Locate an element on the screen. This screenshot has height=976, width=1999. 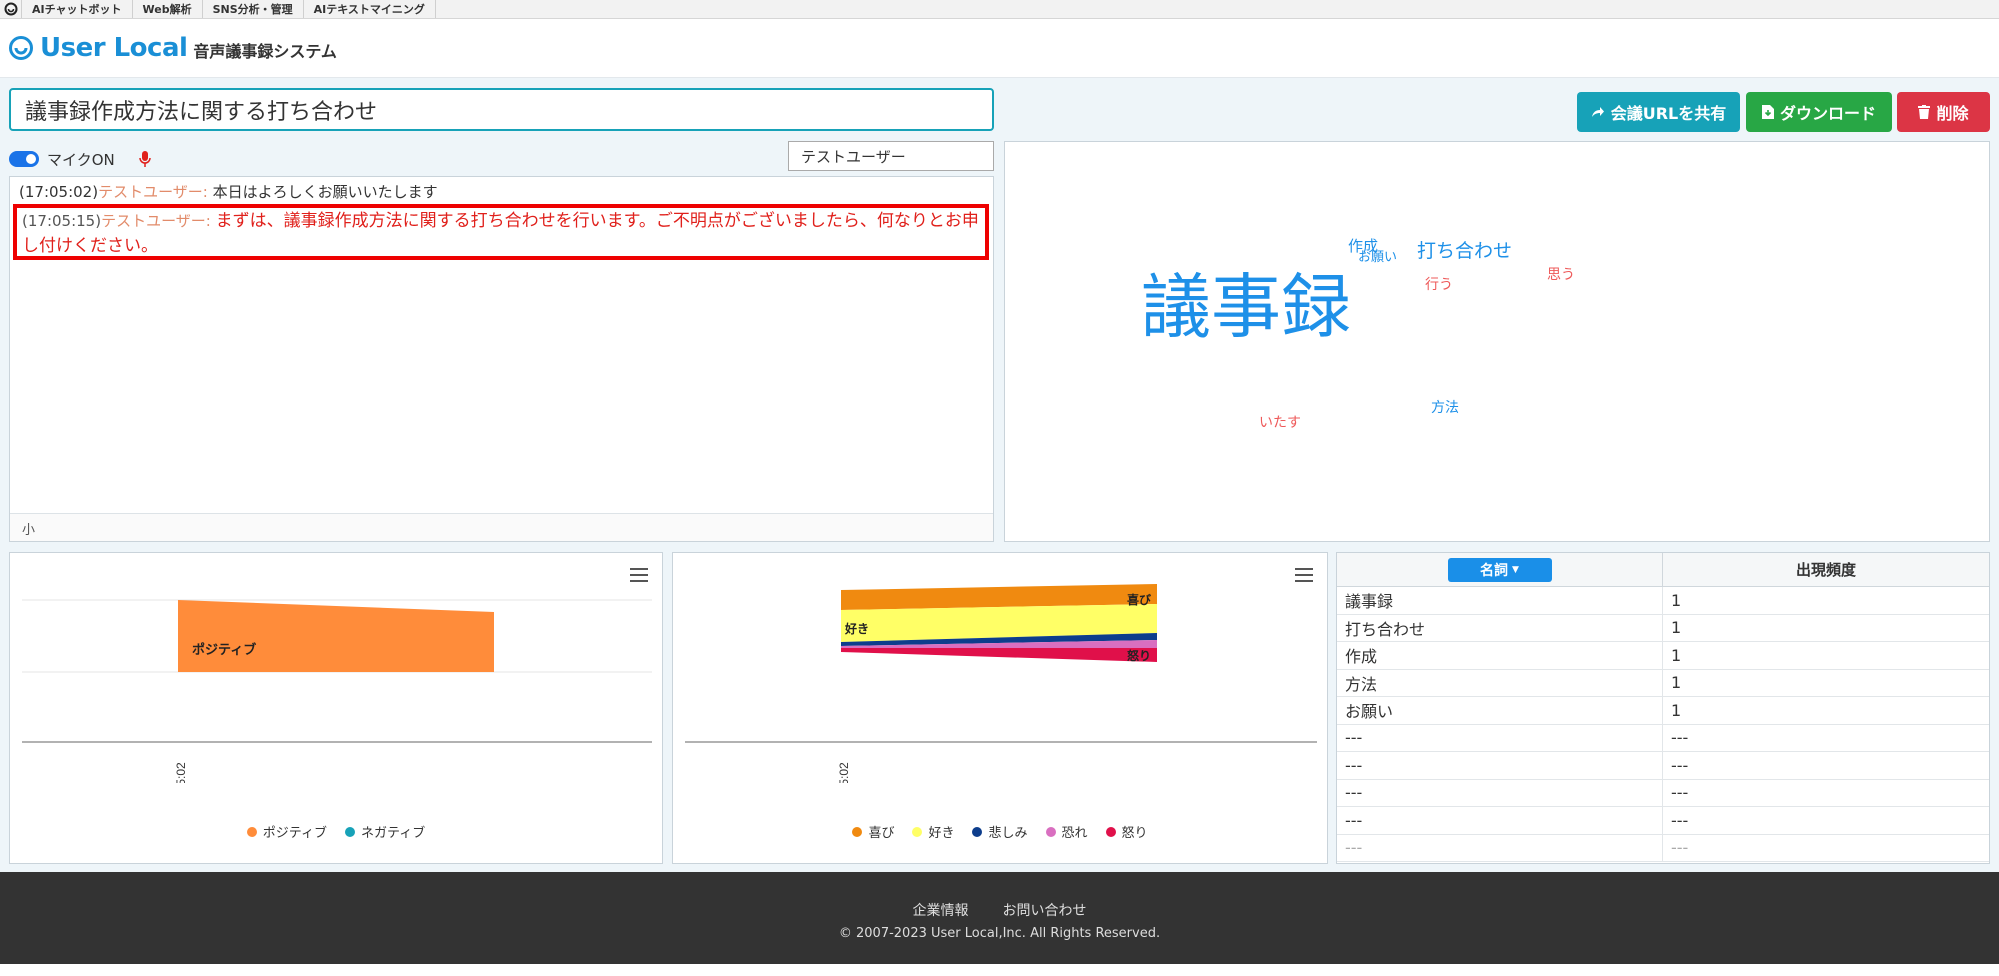
table-row: お願い 1 is located at coordinates (1663, 711).